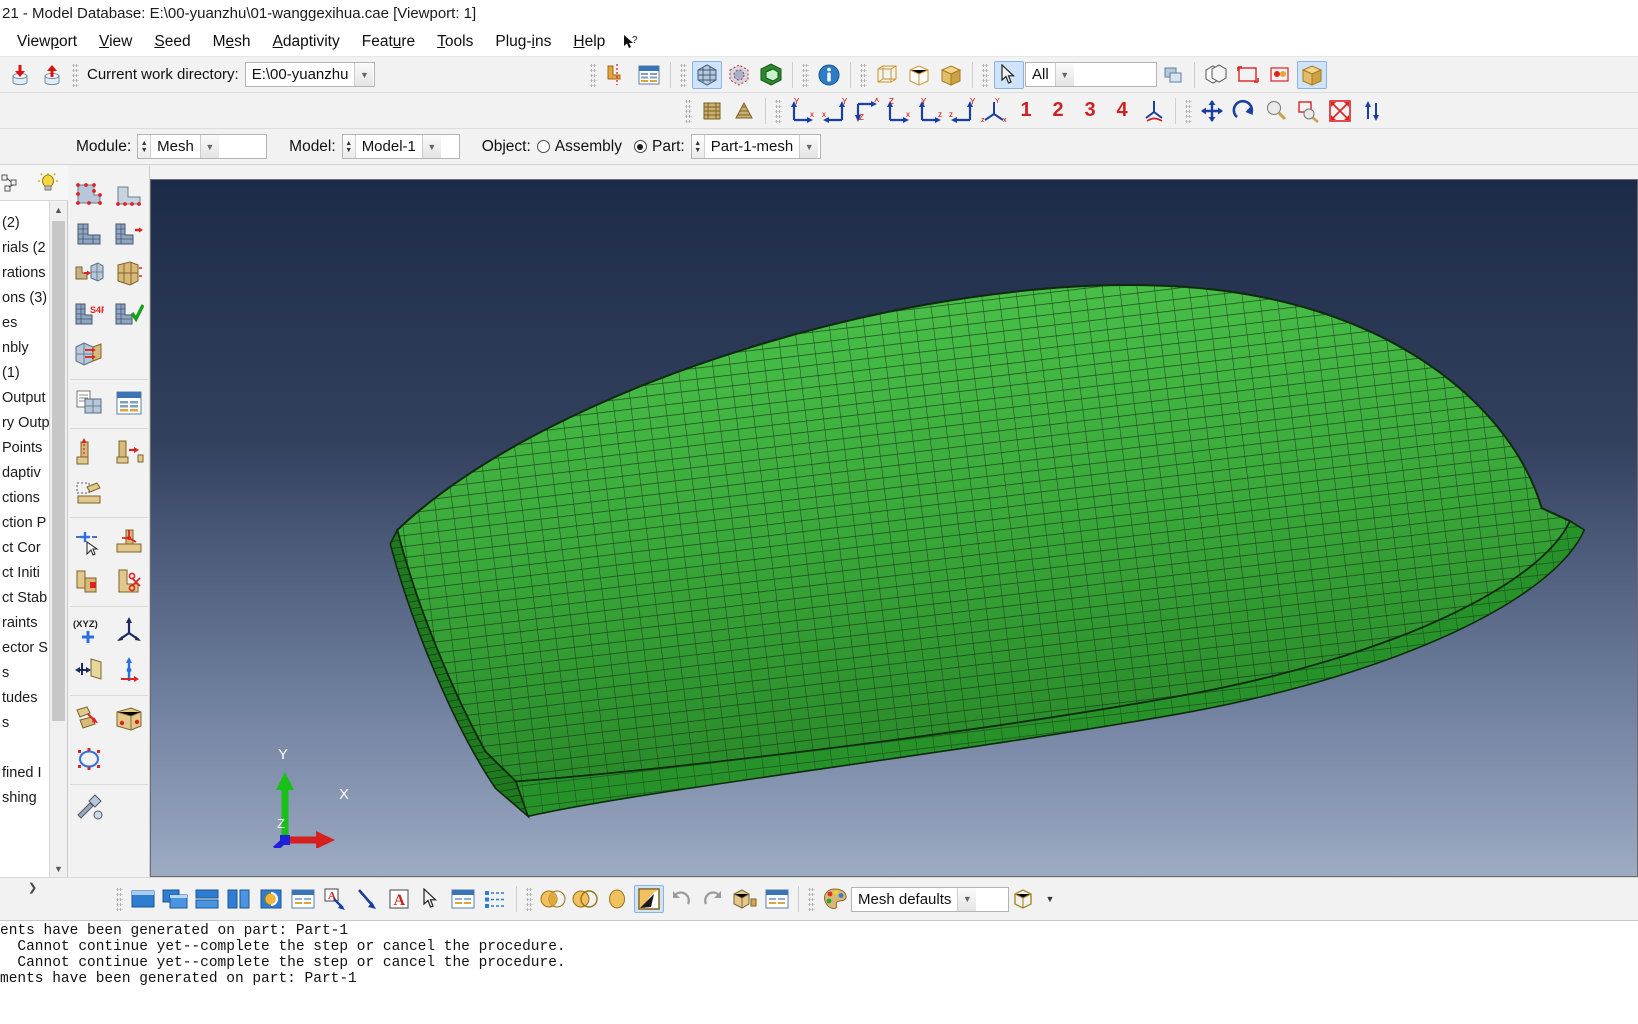 The image size is (1638, 1024). What do you see at coordinates (129, 670) in the screenshot?
I see `datum-csys-icon` at bounding box center [129, 670].